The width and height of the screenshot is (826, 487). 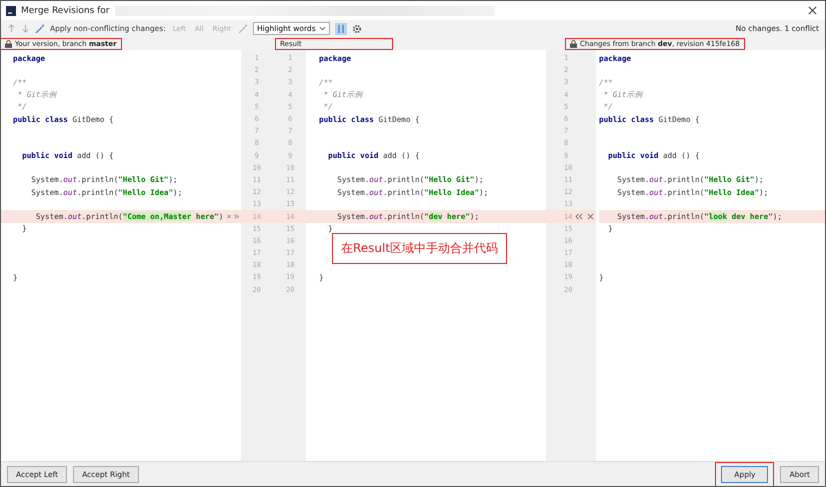 I want to click on app-icon, so click(x=11, y=11).